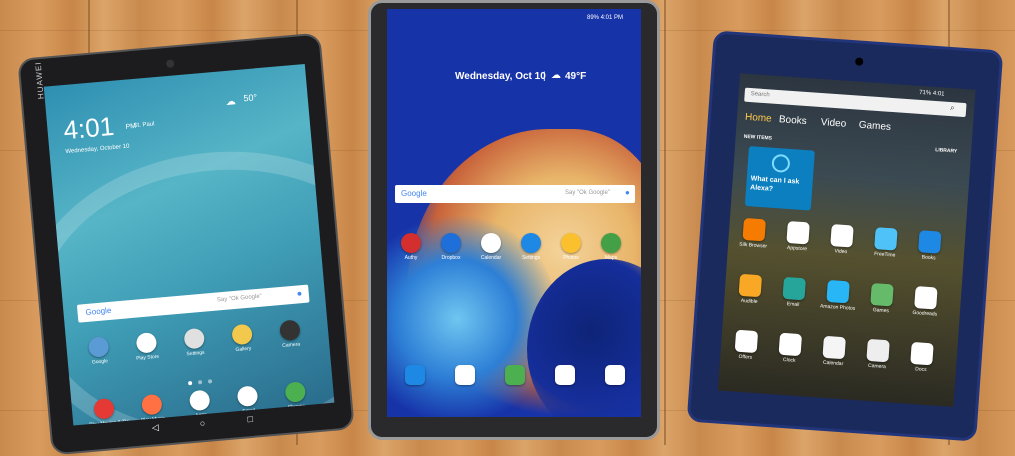 The height and width of the screenshot is (456, 1015). I want to click on recents-nav-icon: □, so click(250, 419).